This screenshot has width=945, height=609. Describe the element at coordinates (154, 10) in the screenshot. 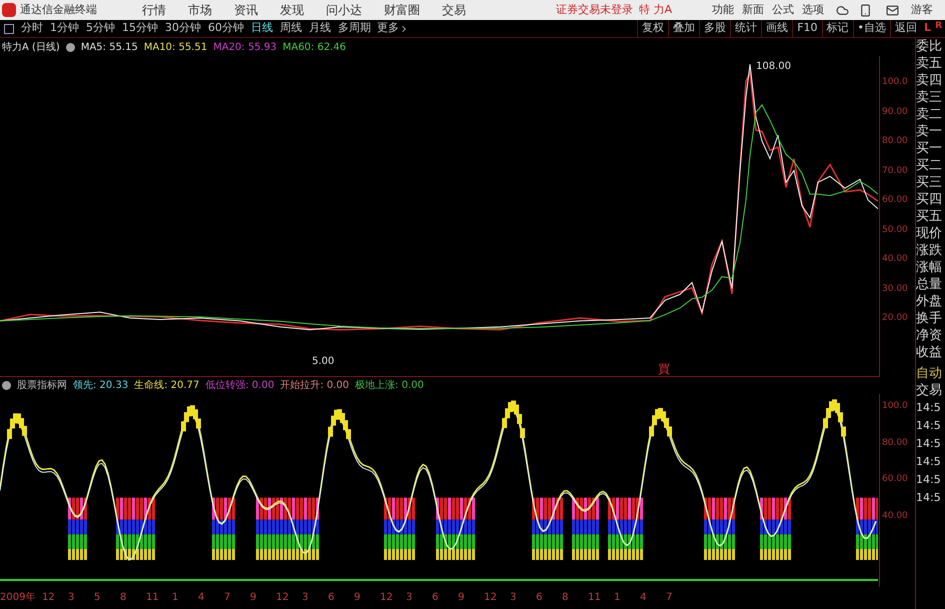

I see `menu-item: 行情` at that location.